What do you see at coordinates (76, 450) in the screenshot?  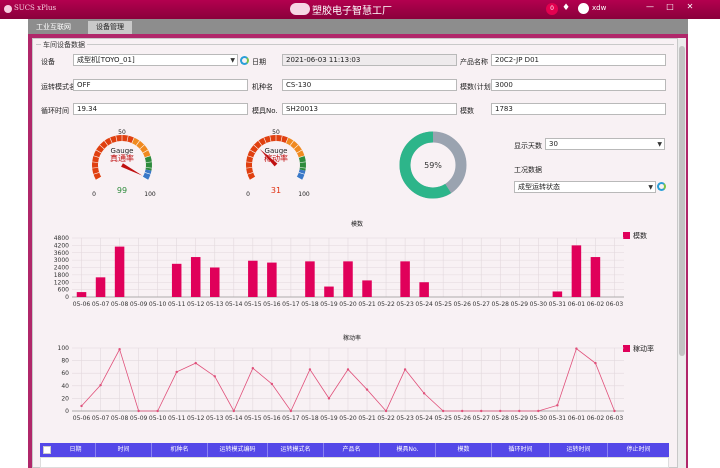 I see `column-header: 日期` at bounding box center [76, 450].